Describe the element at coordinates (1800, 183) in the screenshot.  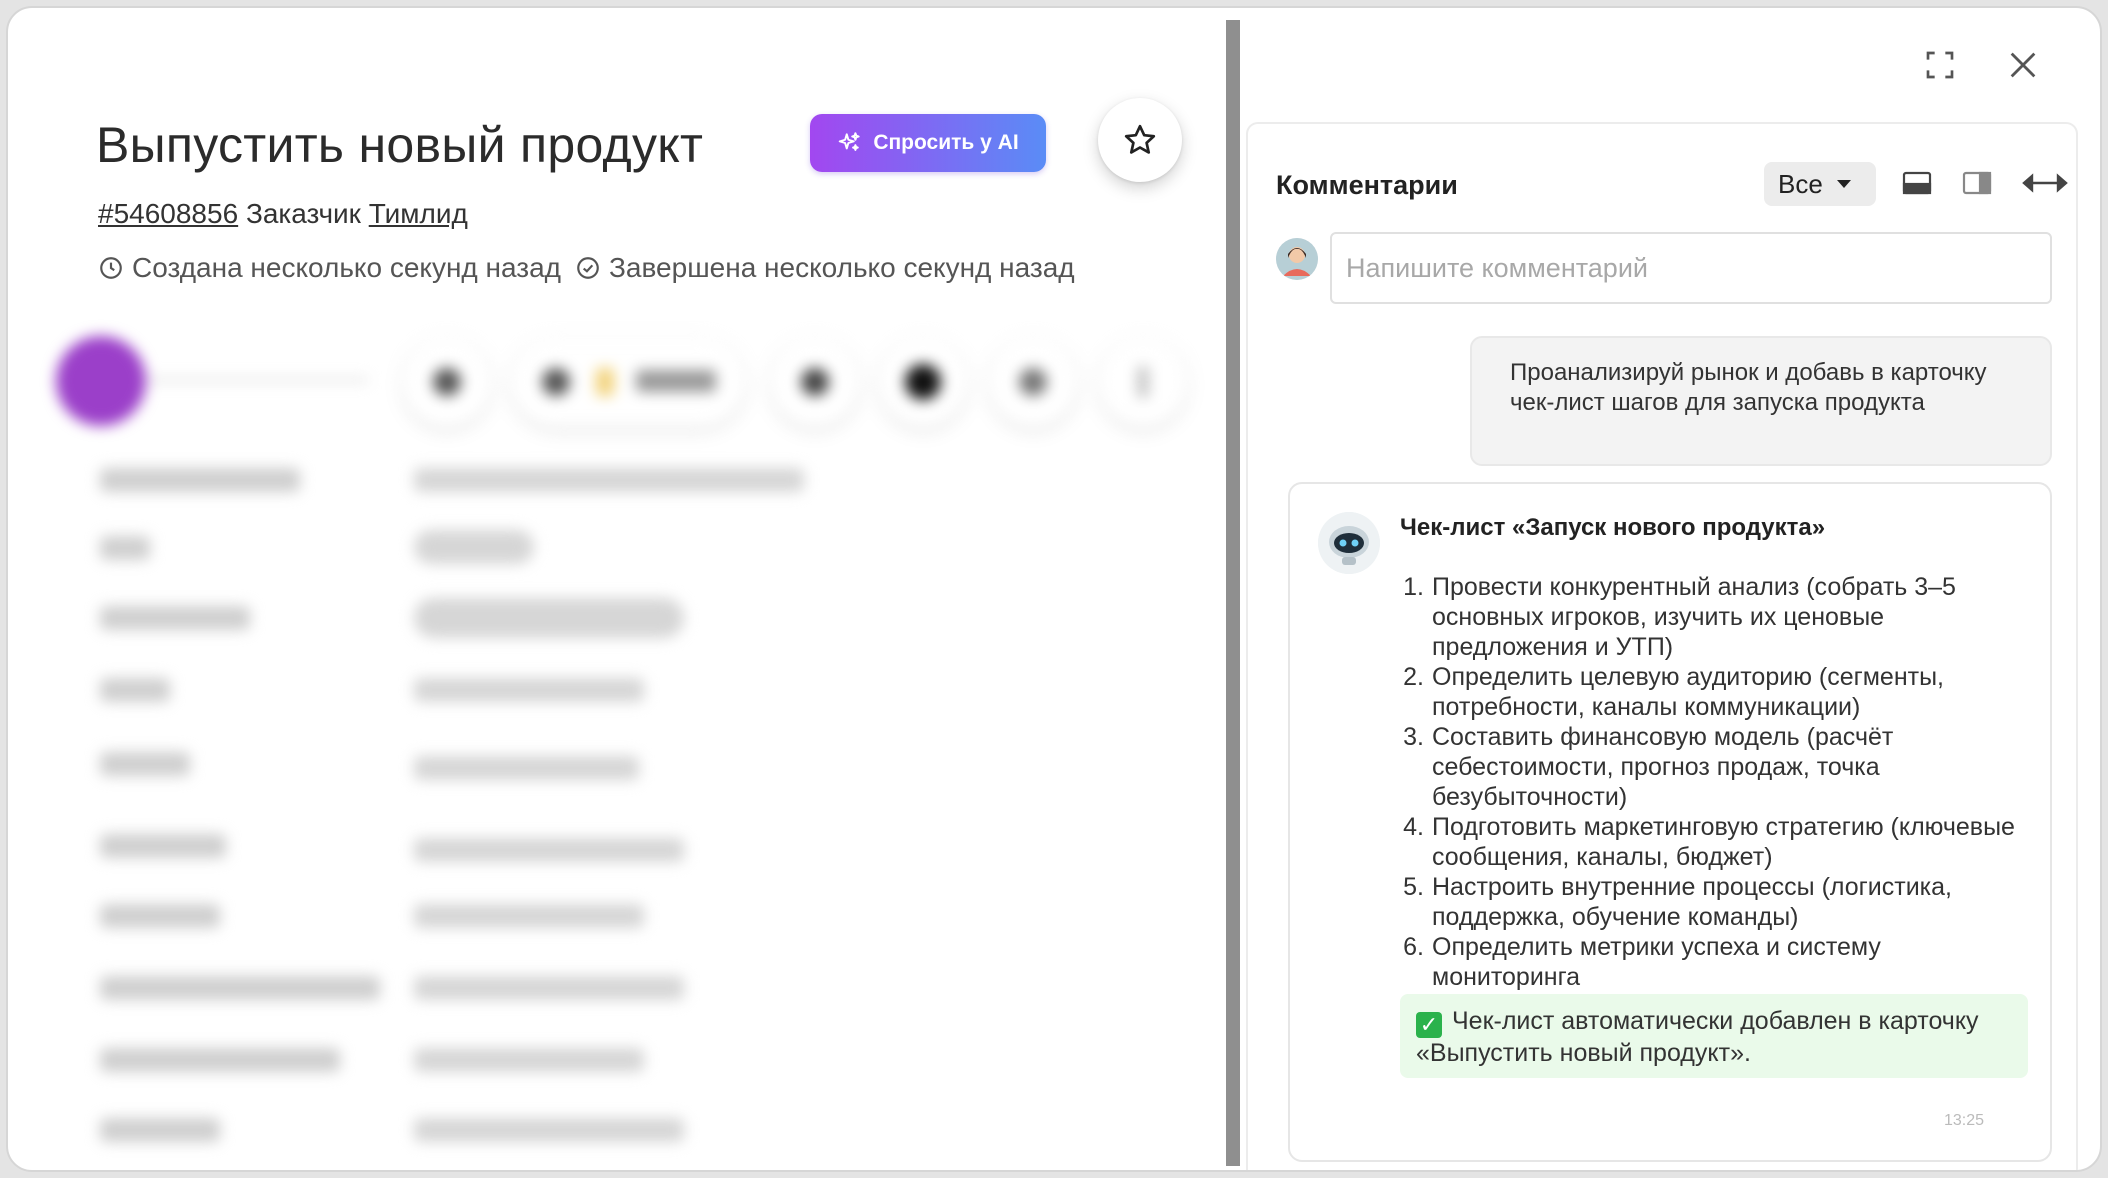
I see `filter-value: Все` at that location.